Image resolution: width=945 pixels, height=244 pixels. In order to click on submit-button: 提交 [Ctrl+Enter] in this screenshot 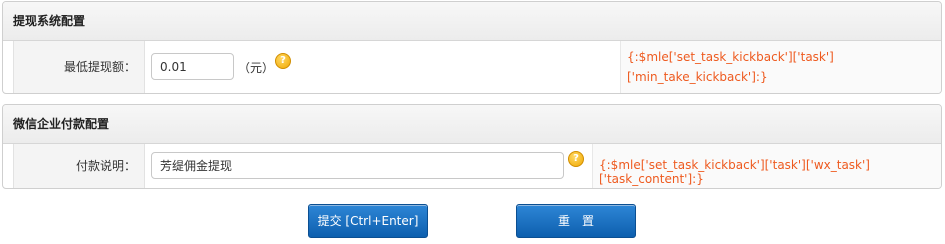, I will do `click(368, 221)`.